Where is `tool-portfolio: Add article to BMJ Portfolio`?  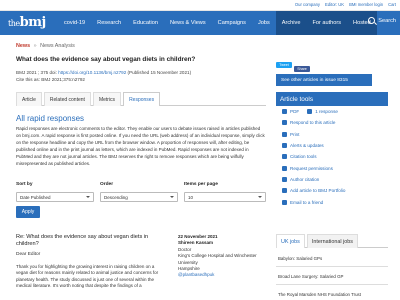
tool-portfolio: Add article to BMJ Portfolio is located at coordinates (332, 190).